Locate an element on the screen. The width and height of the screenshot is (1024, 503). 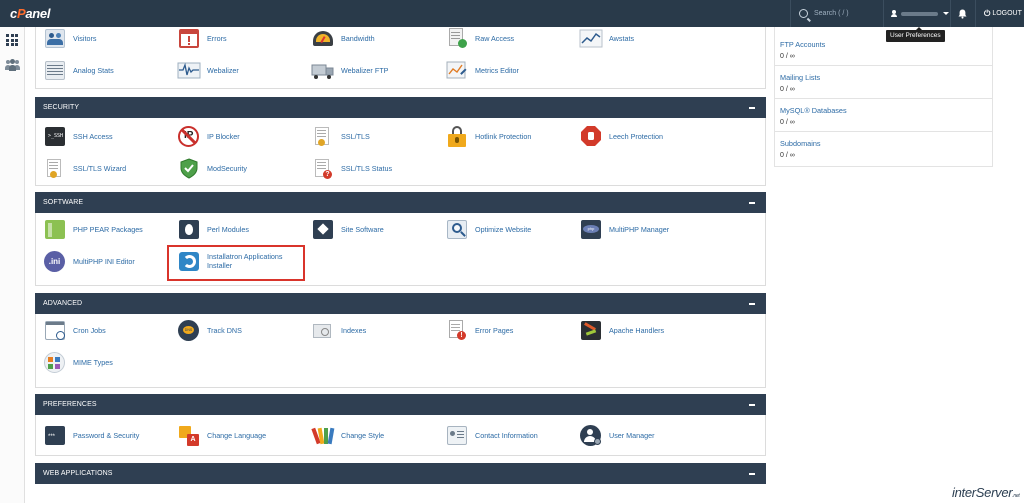
advanced-item-indexes: Indexes is located at coordinates (338, 330).